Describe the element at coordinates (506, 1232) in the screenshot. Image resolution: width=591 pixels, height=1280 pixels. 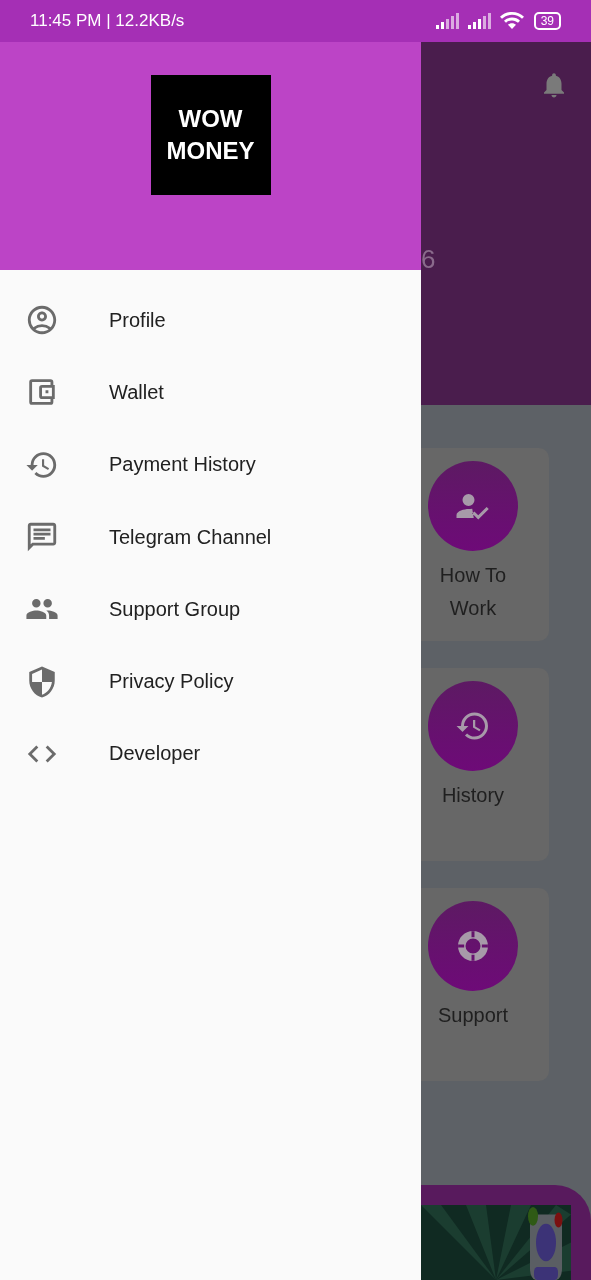
I see `ad-banner` at that location.